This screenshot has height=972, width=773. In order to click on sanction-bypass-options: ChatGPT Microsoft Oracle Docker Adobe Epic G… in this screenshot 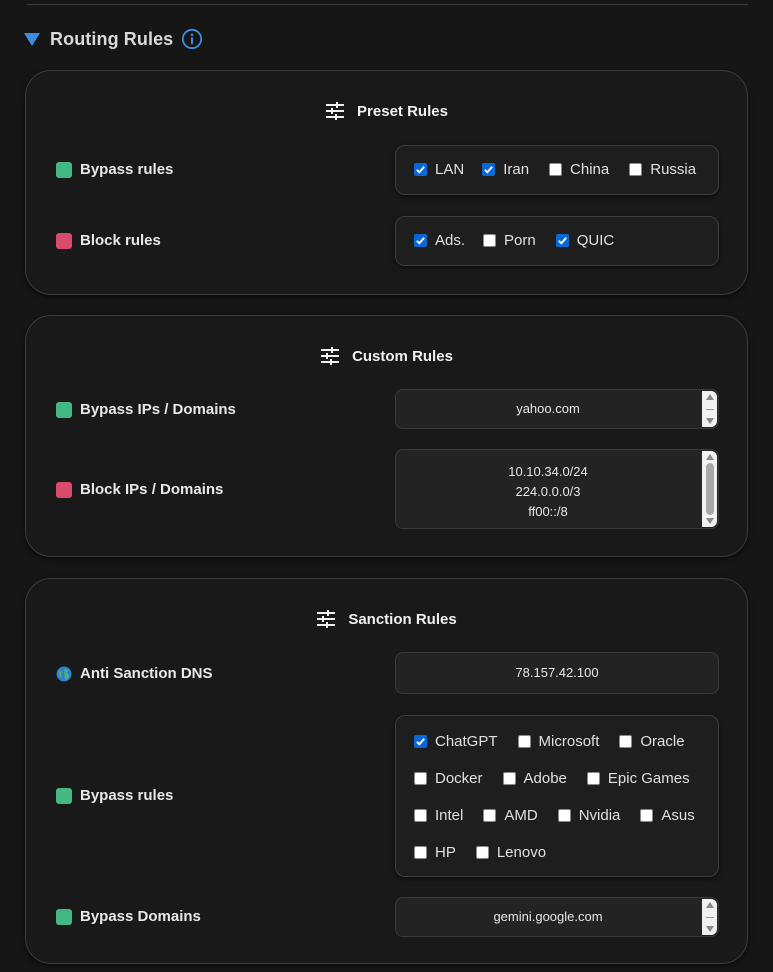, I will do `click(557, 796)`.